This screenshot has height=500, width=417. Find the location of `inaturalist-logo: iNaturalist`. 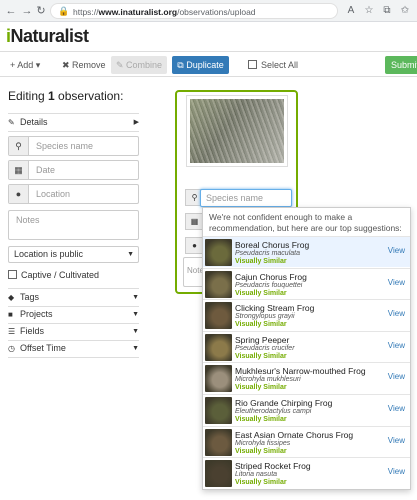

inaturalist-logo: iNaturalist is located at coordinates (47, 36).